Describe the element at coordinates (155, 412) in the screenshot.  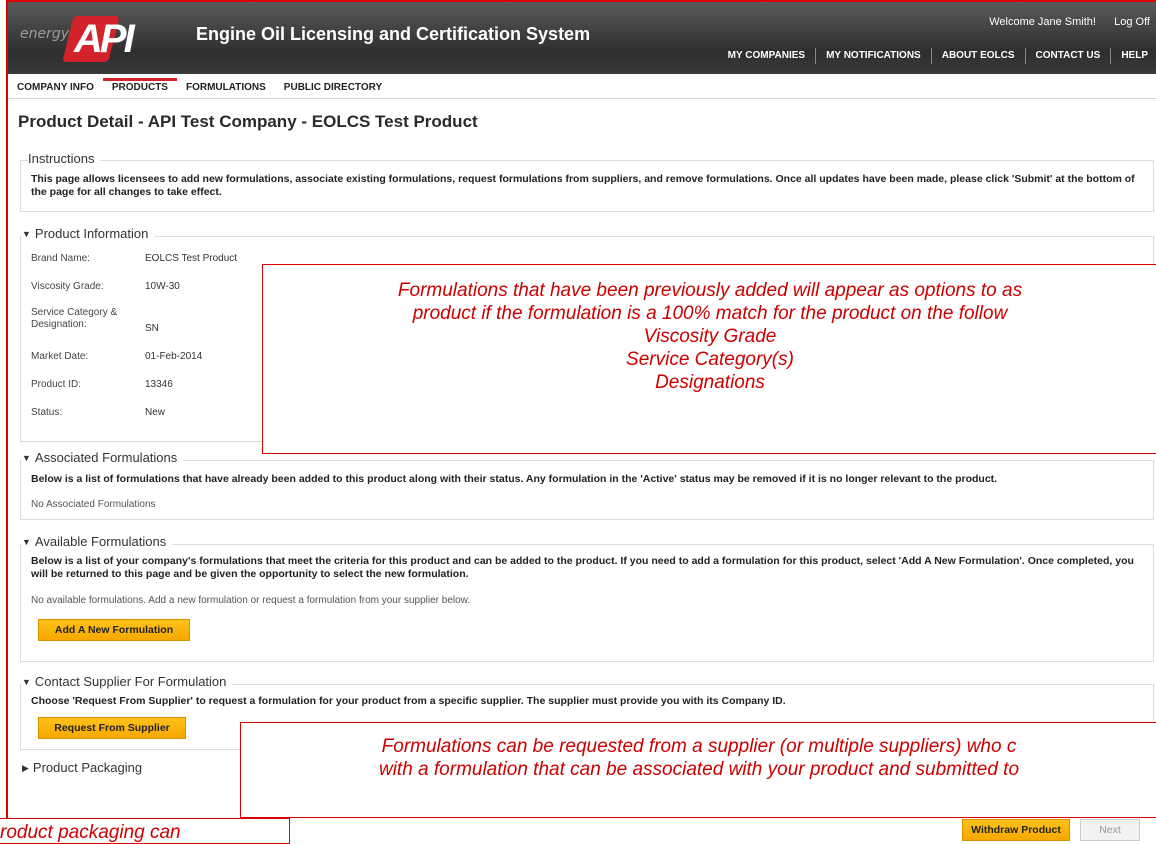
I see `status-value: New` at that location.